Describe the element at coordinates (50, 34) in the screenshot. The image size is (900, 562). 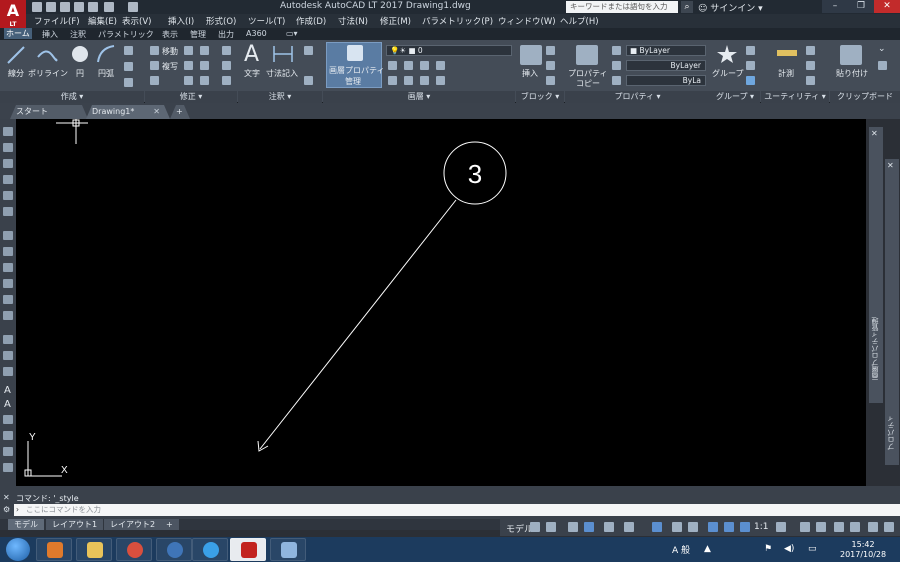
I see `tab-insert: 挿入` at that location.